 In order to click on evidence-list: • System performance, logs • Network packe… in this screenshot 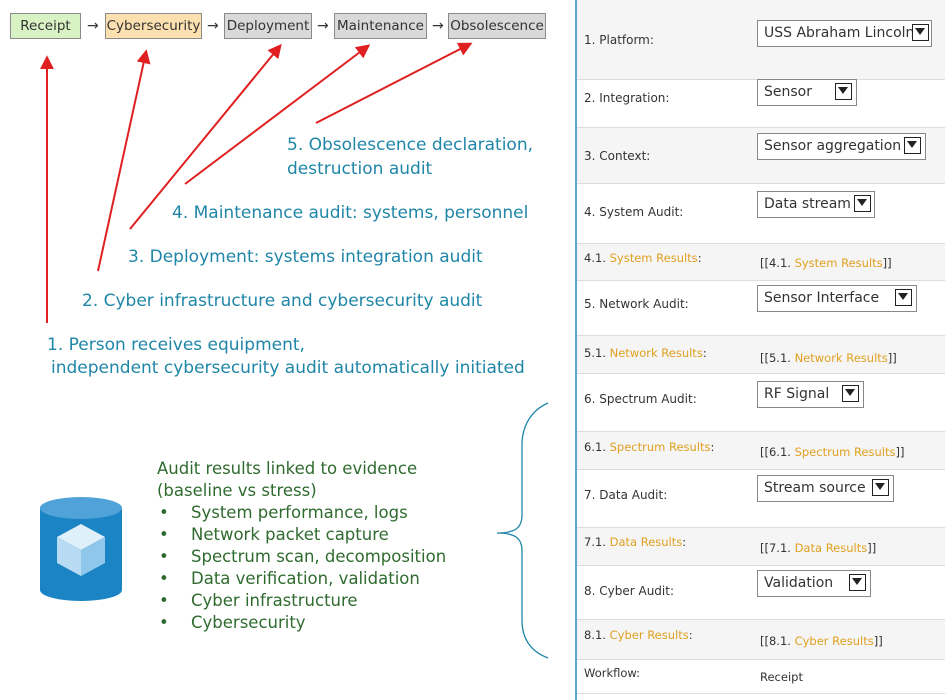, I will do `click(301, 568)`.